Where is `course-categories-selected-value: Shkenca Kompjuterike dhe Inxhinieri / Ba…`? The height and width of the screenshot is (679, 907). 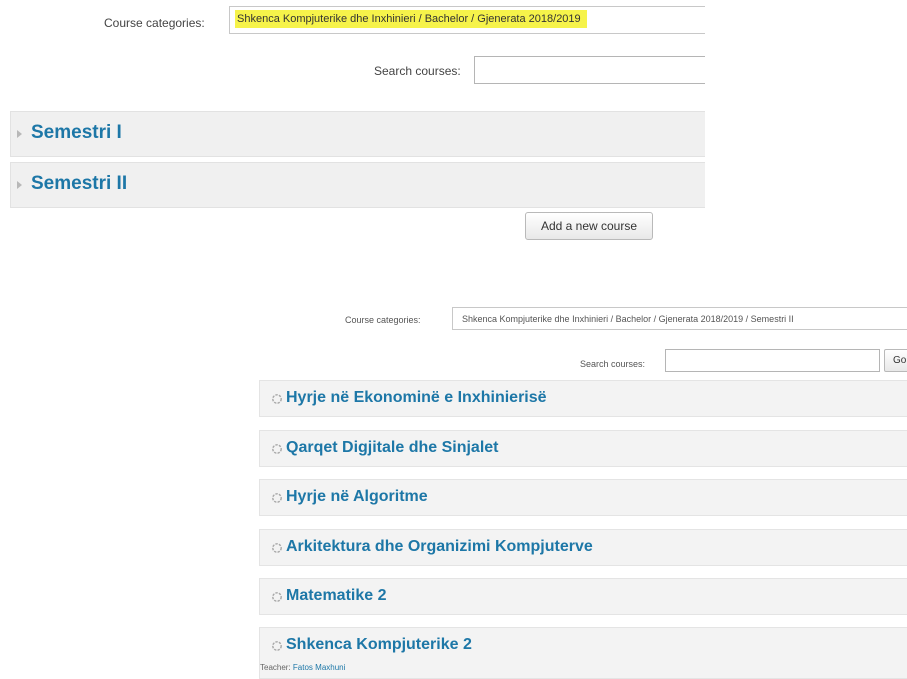 course-categories-selected-value: Shkenca Kompjuterike dhe Inxhinieri / Ba… is located at coordinates (411, 19).